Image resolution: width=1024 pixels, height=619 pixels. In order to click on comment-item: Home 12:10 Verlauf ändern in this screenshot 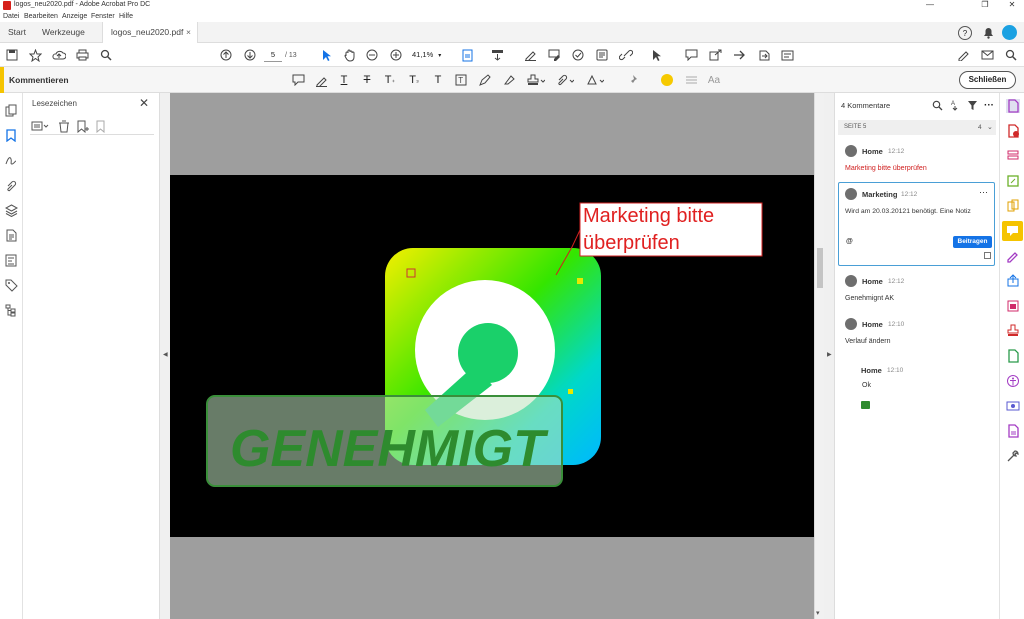, I will do `click(917, 332)`.